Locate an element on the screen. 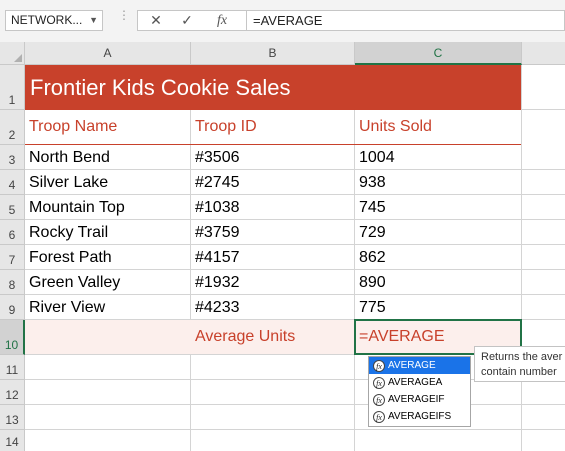 This screenshot has width=565, height=451. column-header-d is located at coordinates (543, 53).